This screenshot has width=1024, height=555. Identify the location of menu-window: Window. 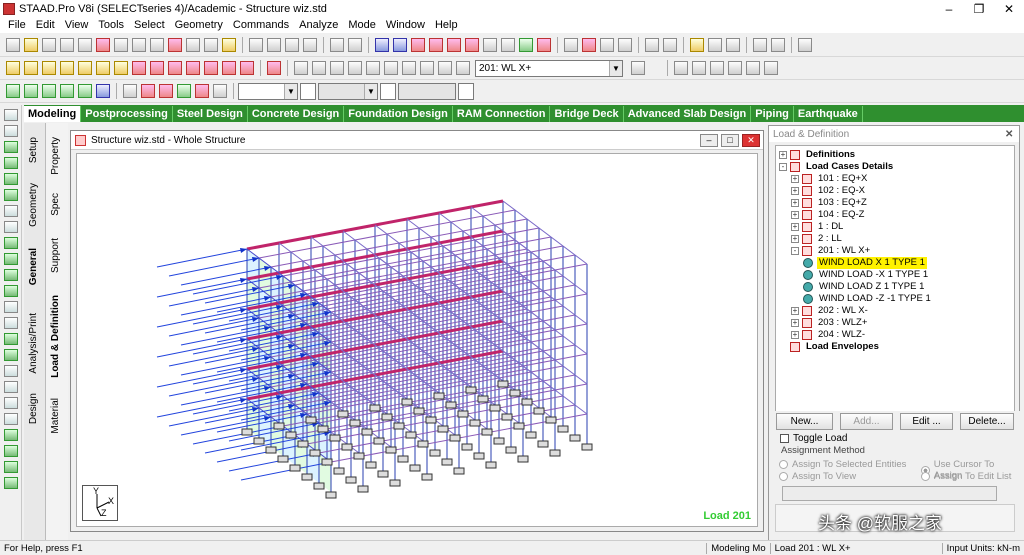
(405, 25).